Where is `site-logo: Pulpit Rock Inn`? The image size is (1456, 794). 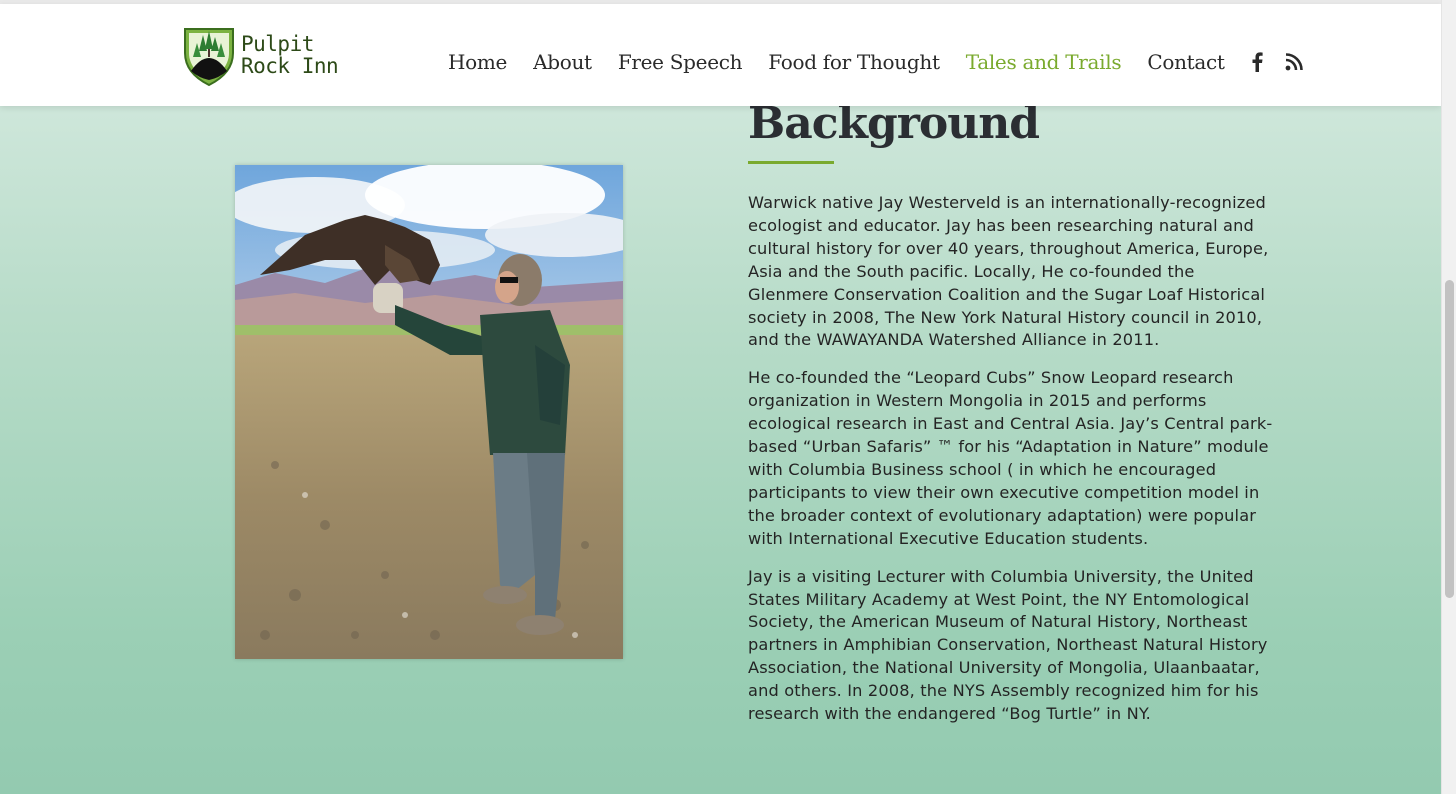
site-logo: Pulpit Rock Inn is located at coordinates (266, 55).